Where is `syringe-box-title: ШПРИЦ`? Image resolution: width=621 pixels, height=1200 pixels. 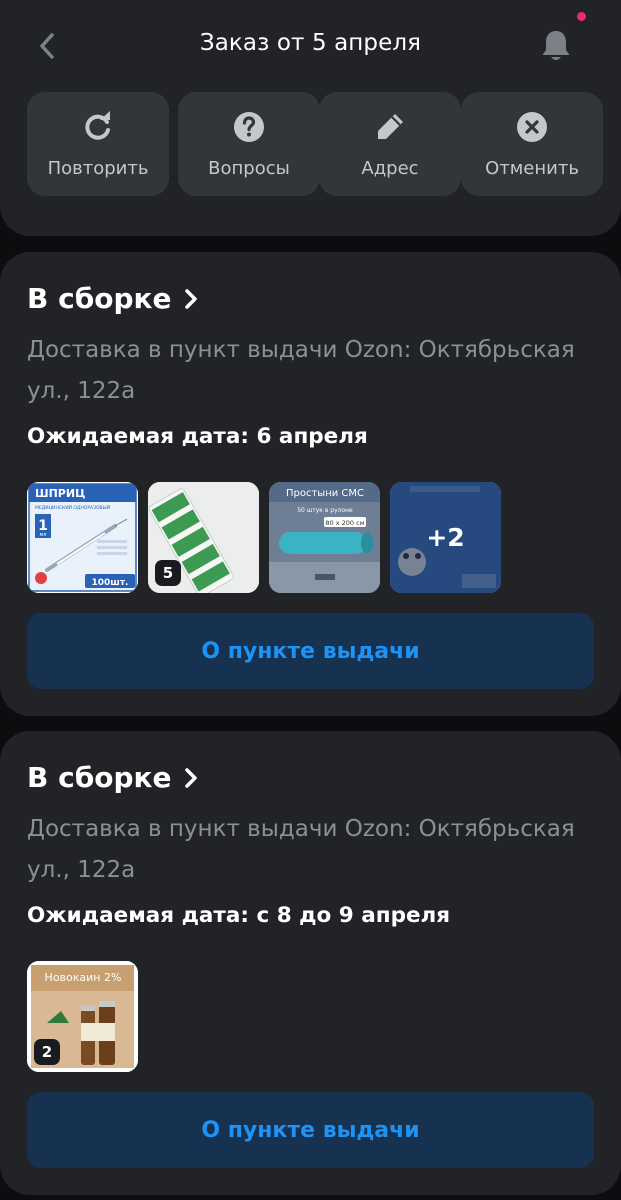 syringe-box-title: ШПРИЦ is located at coordinates (60, 493).